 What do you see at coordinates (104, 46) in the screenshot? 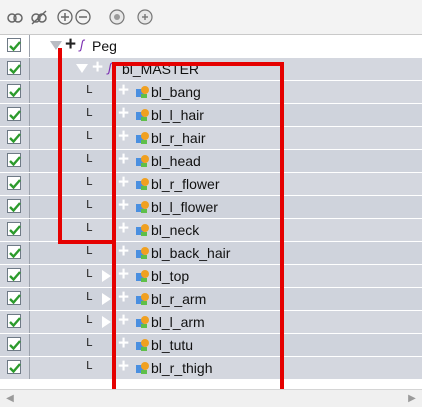
I see `layer-label: Peg` at bounding box center [104, 46].